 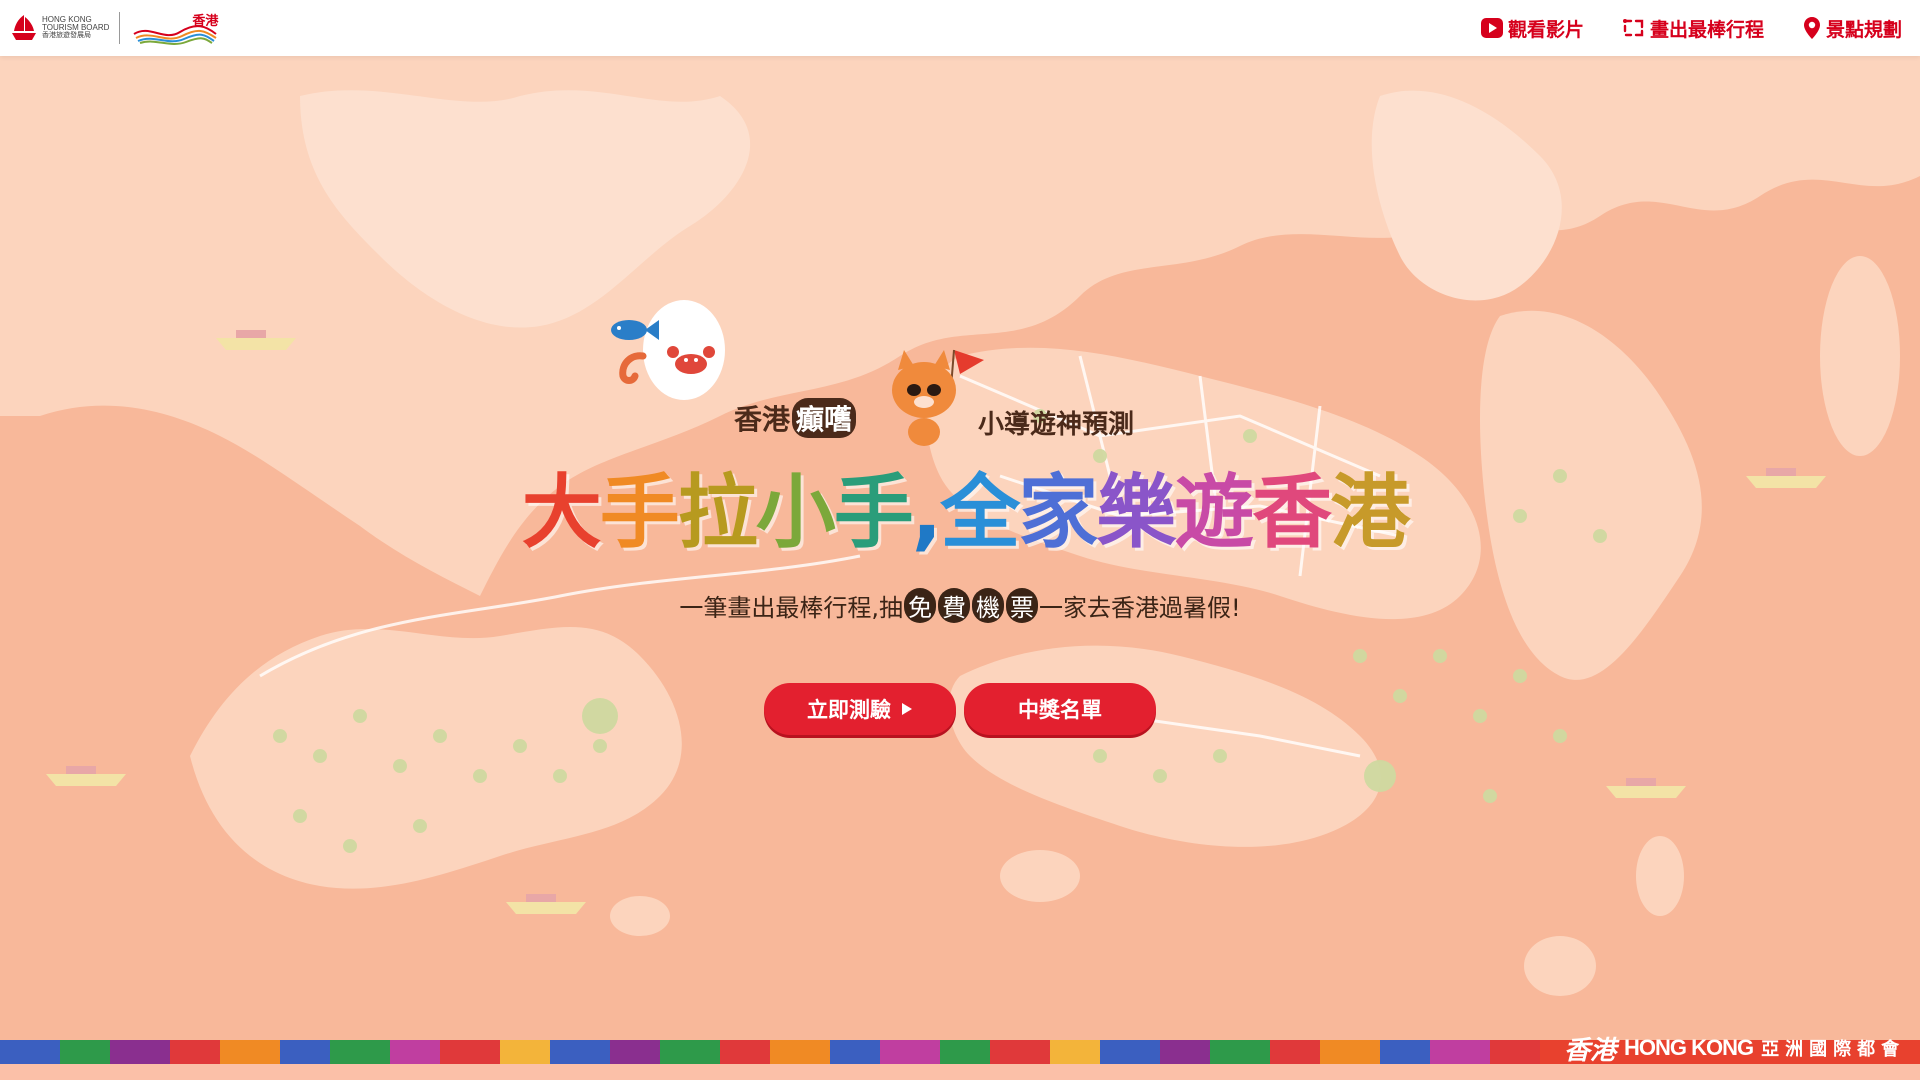 What do you see at coordinates (824, 418) in the screenshot?
I see `subtitle-left-highlight: 癲嚿` at bounding box center [824, 418].